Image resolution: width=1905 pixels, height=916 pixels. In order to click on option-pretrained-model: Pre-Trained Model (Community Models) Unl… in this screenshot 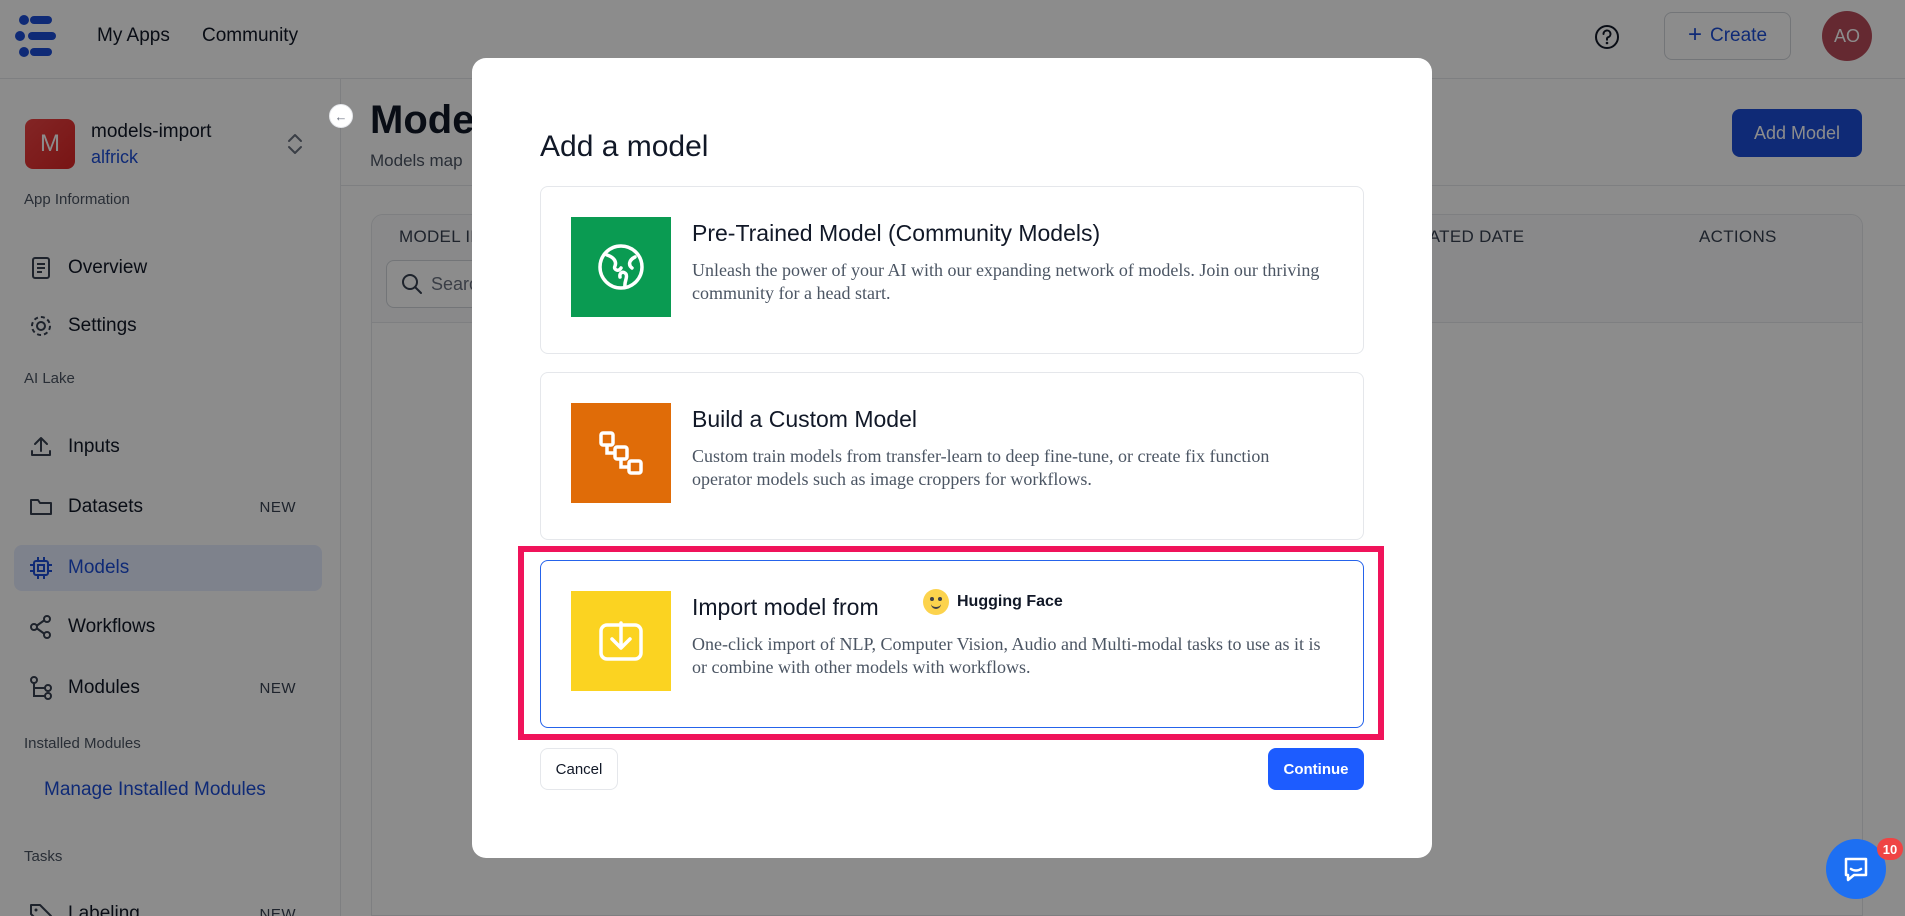, I will do `click(952, 270)`.